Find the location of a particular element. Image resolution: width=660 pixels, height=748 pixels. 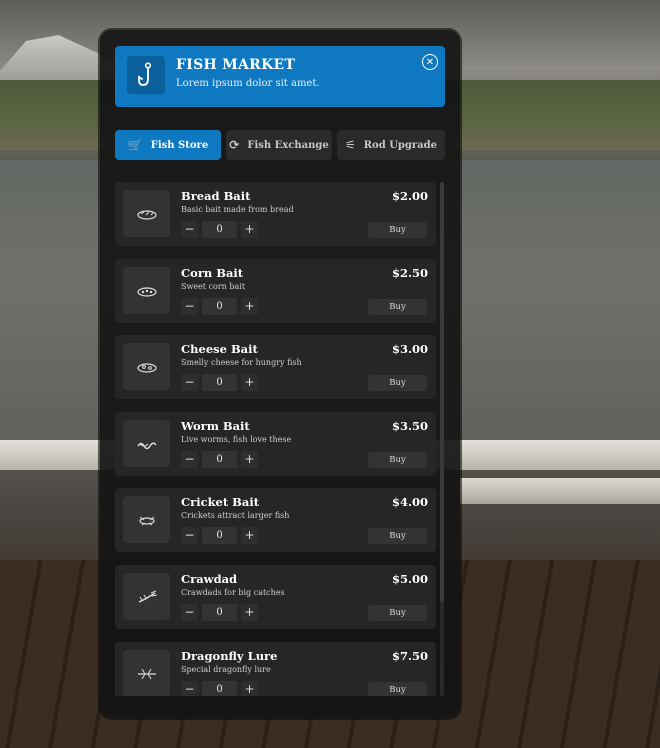

item-name: Corn Bait is located at coordinates (212, 273).